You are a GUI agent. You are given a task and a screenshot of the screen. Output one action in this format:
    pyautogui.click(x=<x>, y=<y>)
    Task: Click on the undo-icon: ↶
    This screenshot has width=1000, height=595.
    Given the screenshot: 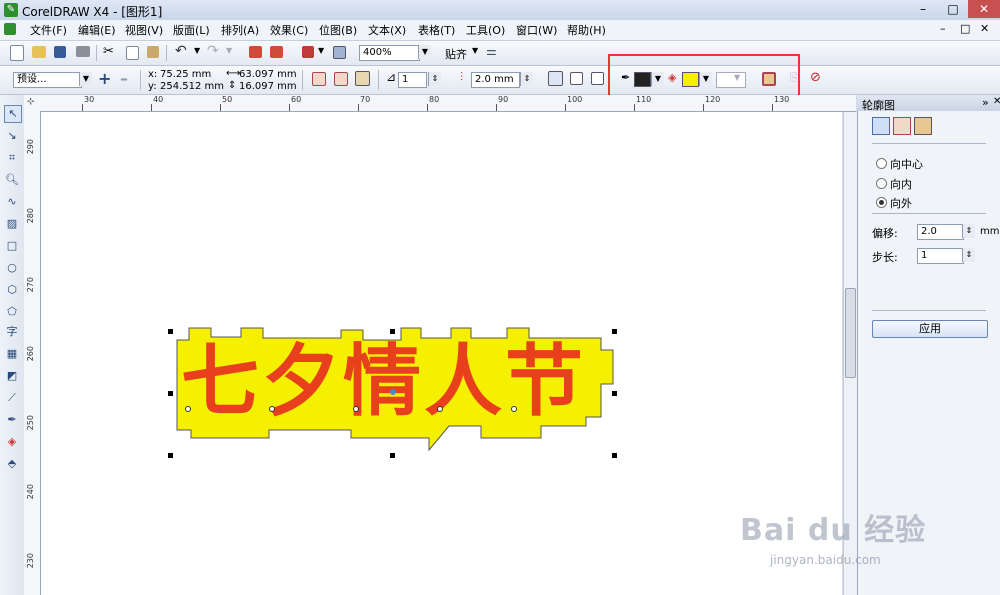 What is the action you would take?
    pyautogui.click(x=181, y=51)
    